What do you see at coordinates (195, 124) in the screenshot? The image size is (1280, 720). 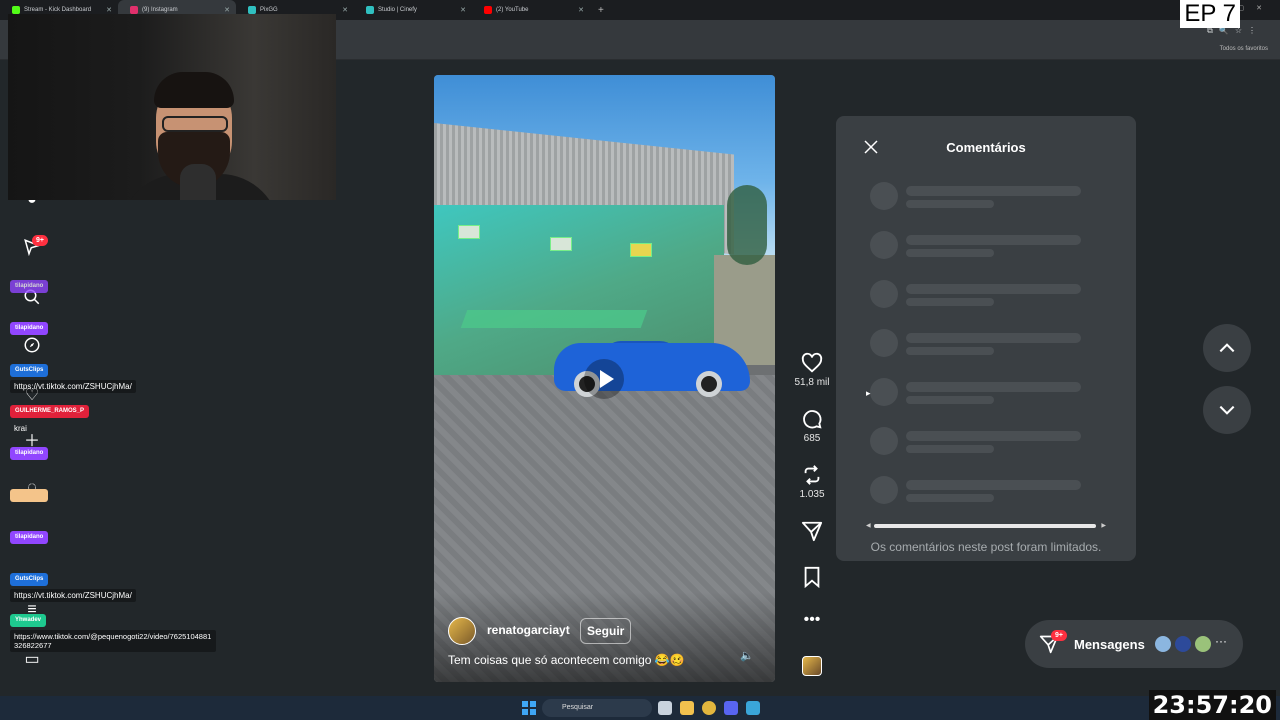 I see `streamer-glasses` at bounding box center [195, 124].